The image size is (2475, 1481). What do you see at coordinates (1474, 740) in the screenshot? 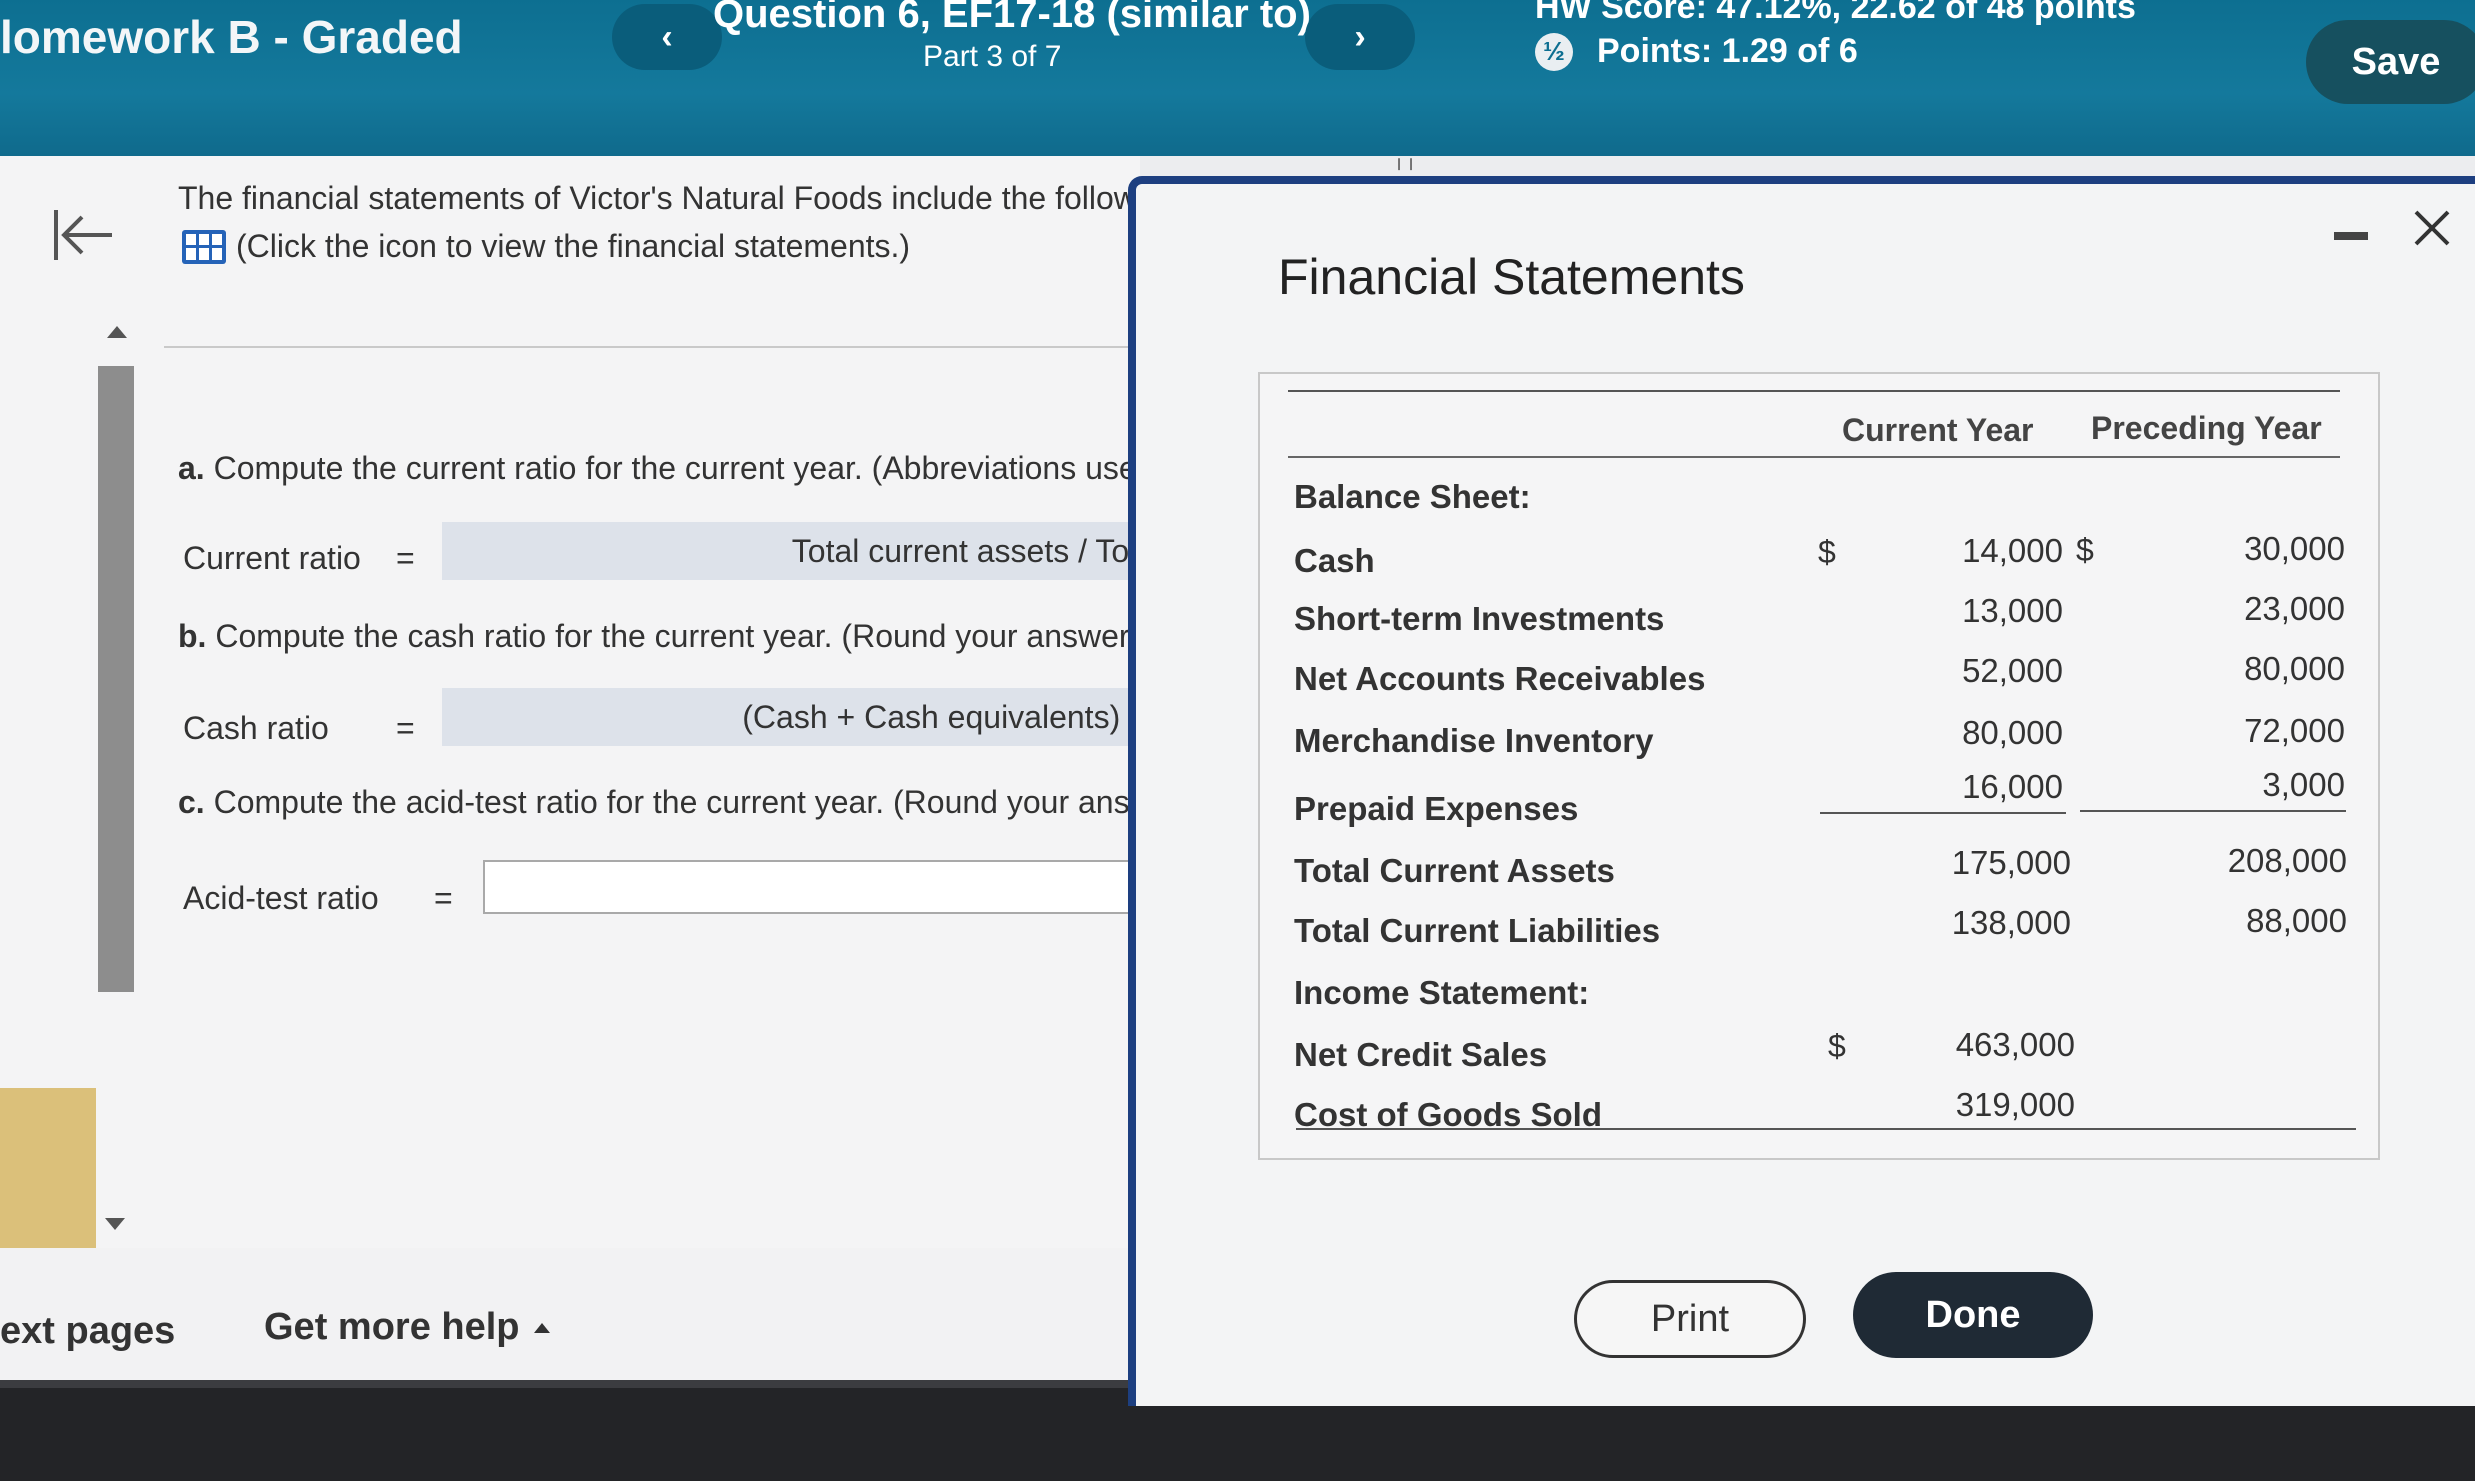
I see `row-label-merchandise-inventory: Merchandise Inventory` at bounding box center [1474, 740].